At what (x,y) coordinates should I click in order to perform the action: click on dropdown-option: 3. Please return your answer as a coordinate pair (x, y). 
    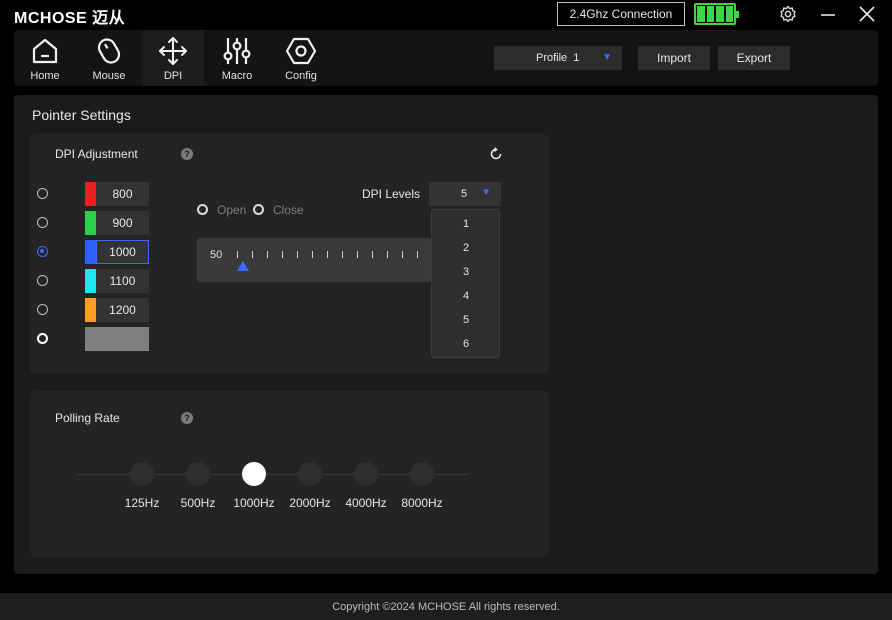
    Looking at the image, I should click on (466, 272).